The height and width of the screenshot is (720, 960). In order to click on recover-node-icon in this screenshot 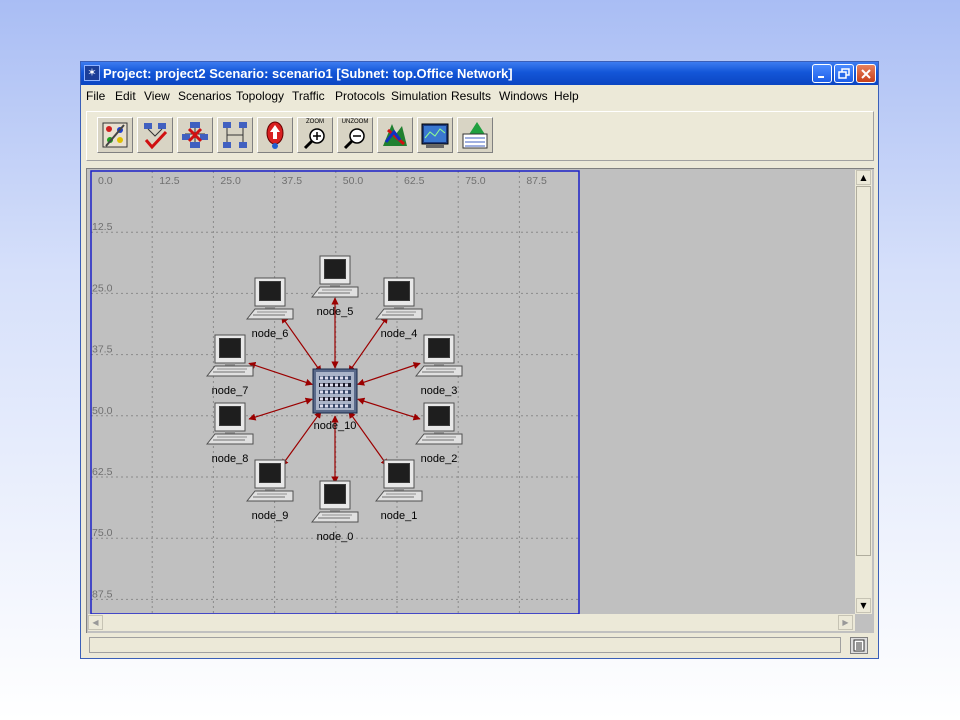, I will do `click(235, 135)`.